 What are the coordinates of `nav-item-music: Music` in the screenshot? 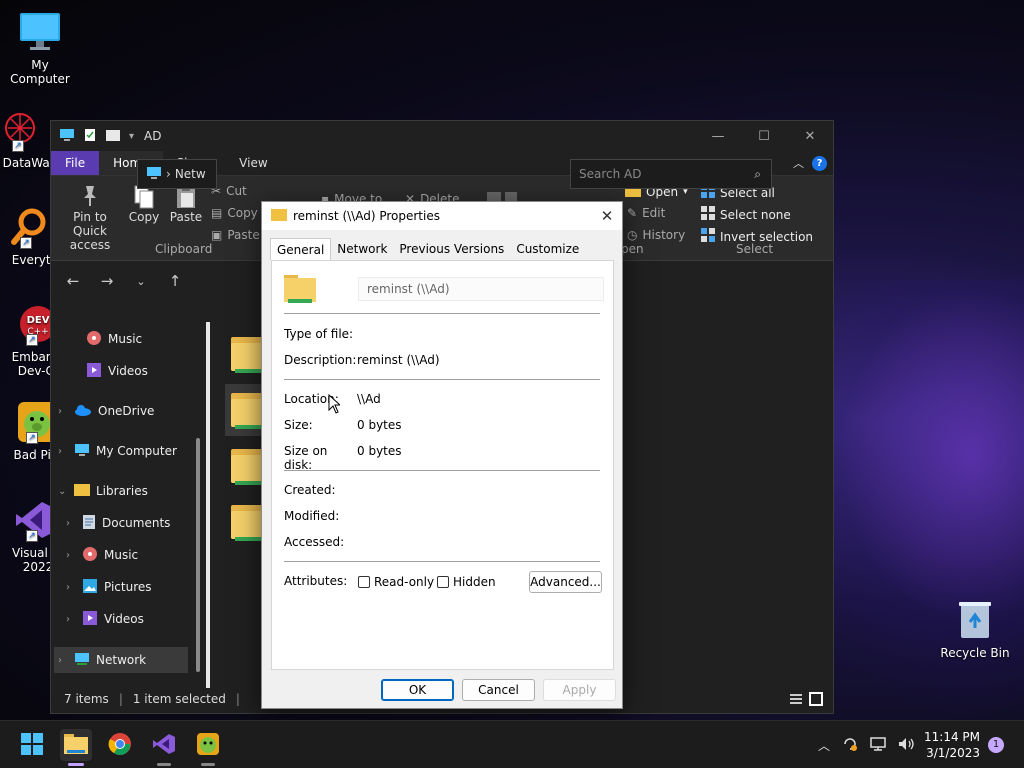 It's located at (106, 339).